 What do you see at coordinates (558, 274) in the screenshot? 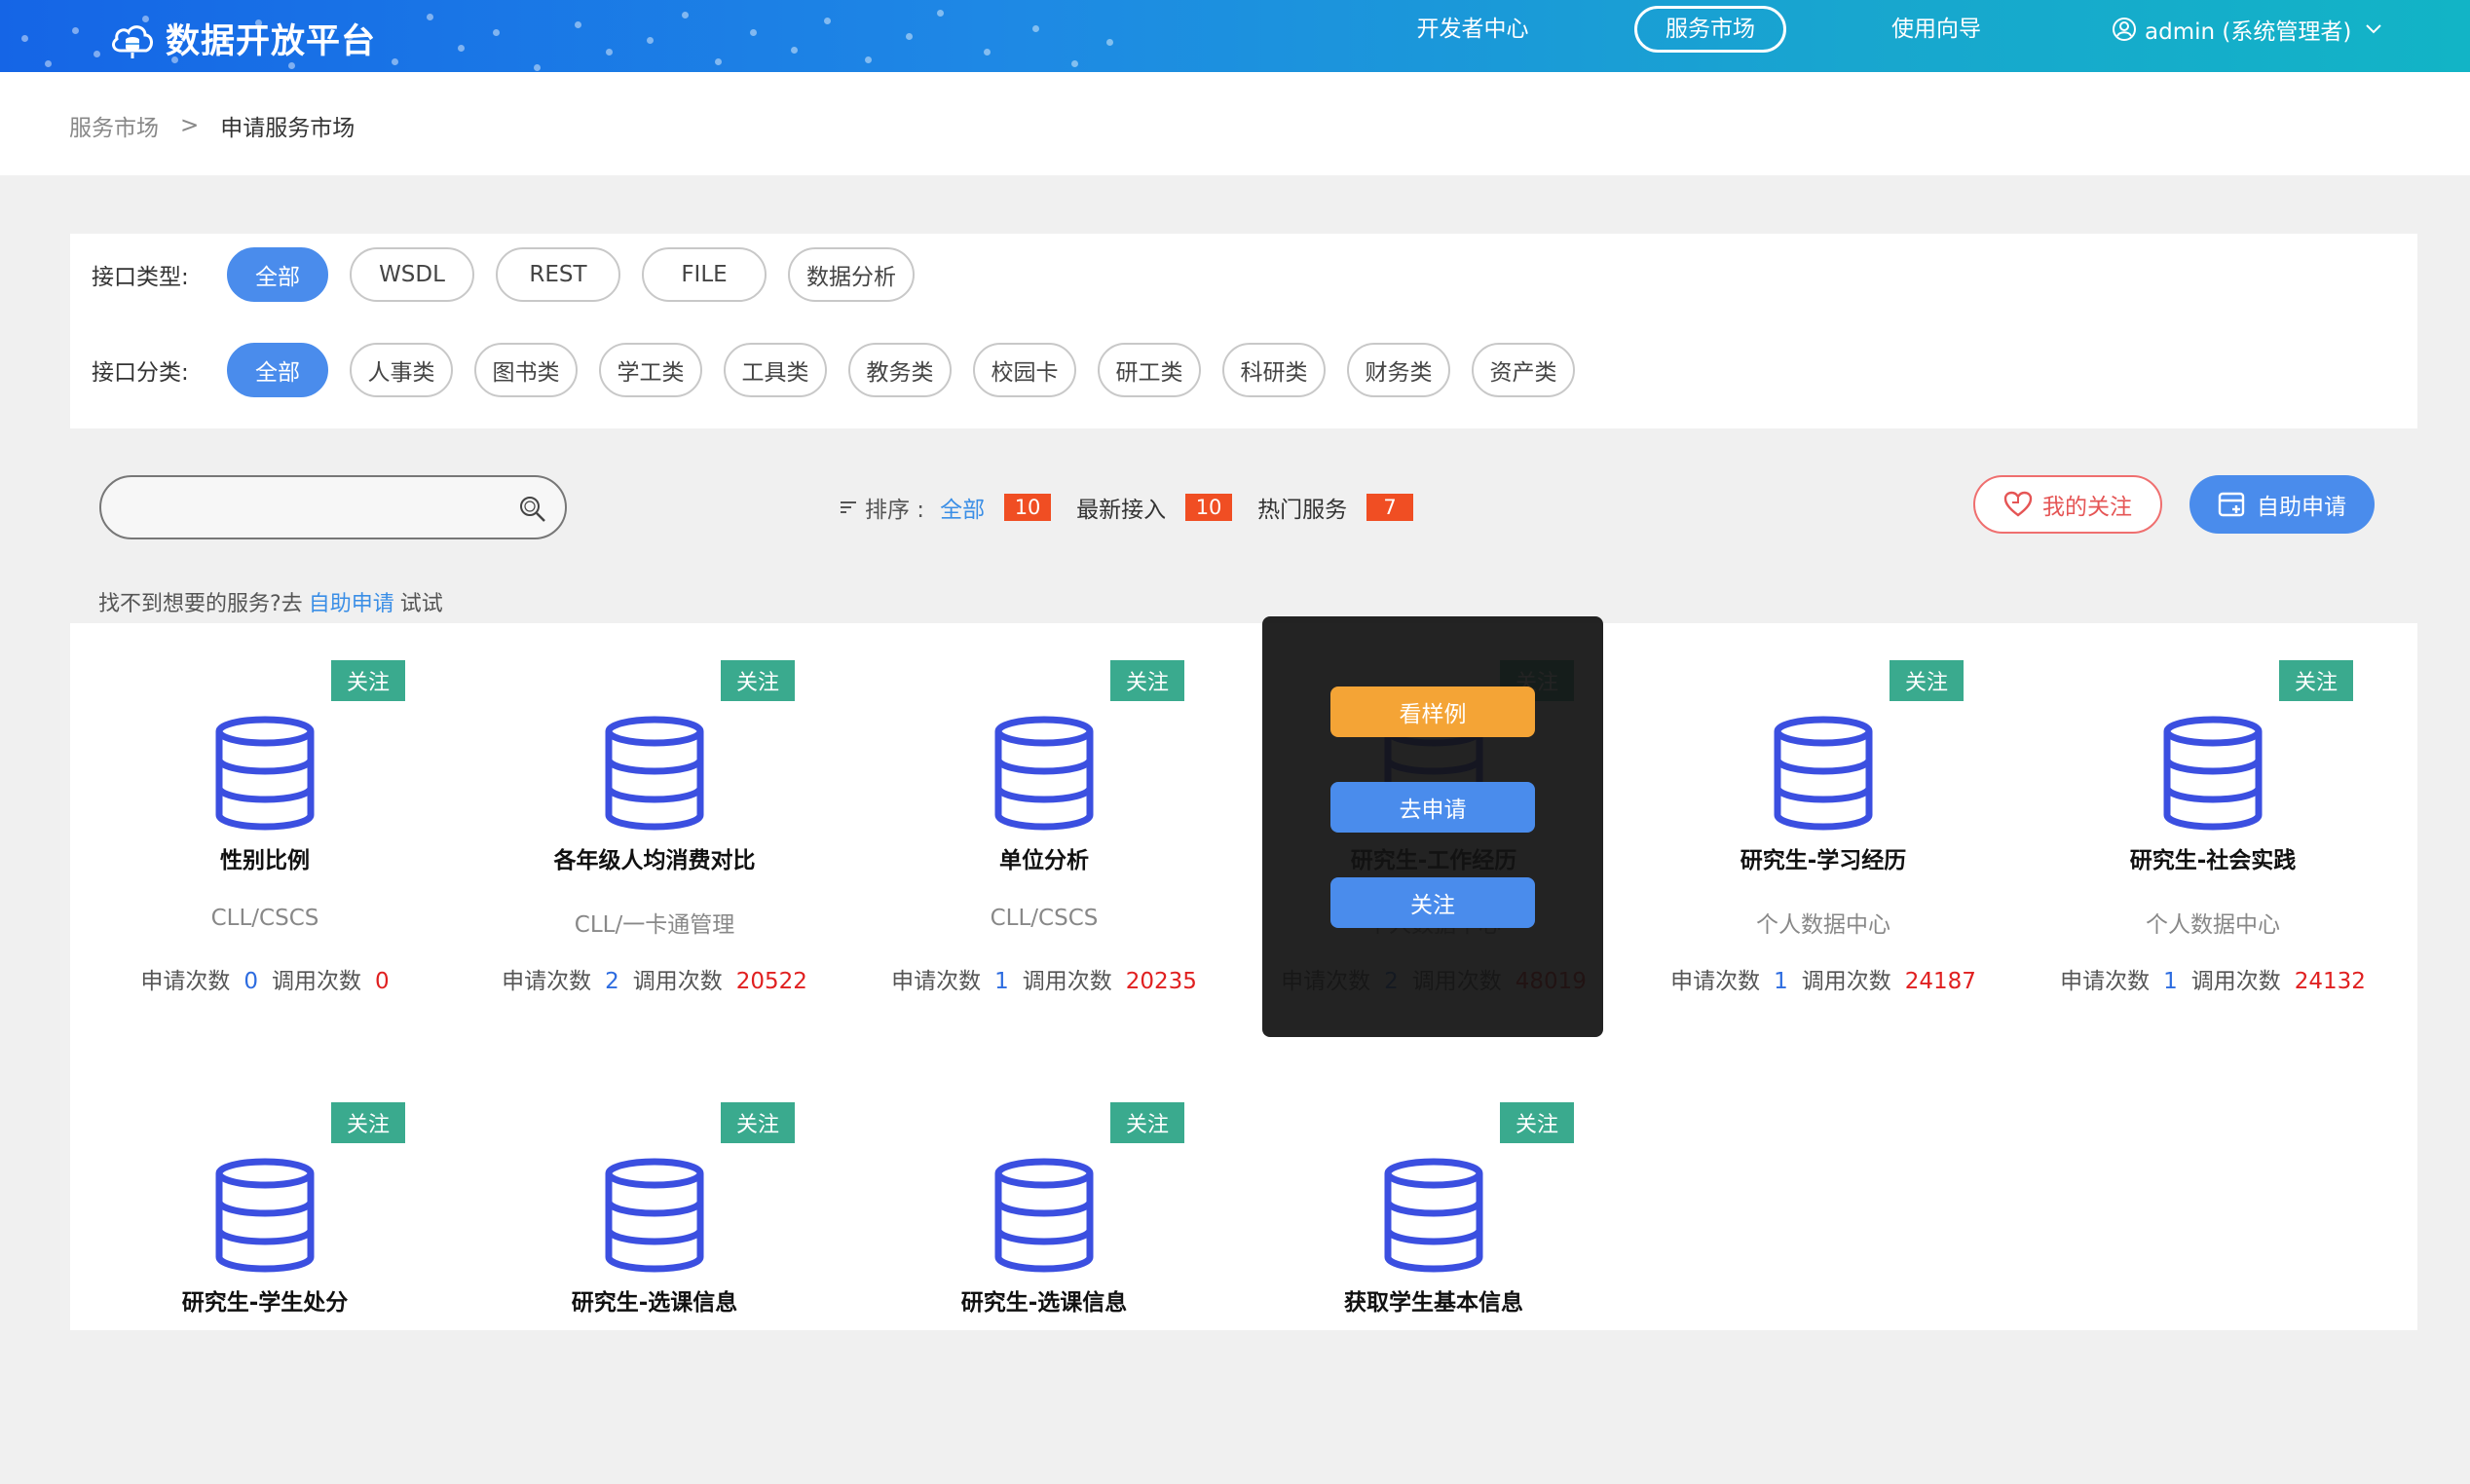
I see `interface-type-chip: REST` at bounding box center [558, 274].